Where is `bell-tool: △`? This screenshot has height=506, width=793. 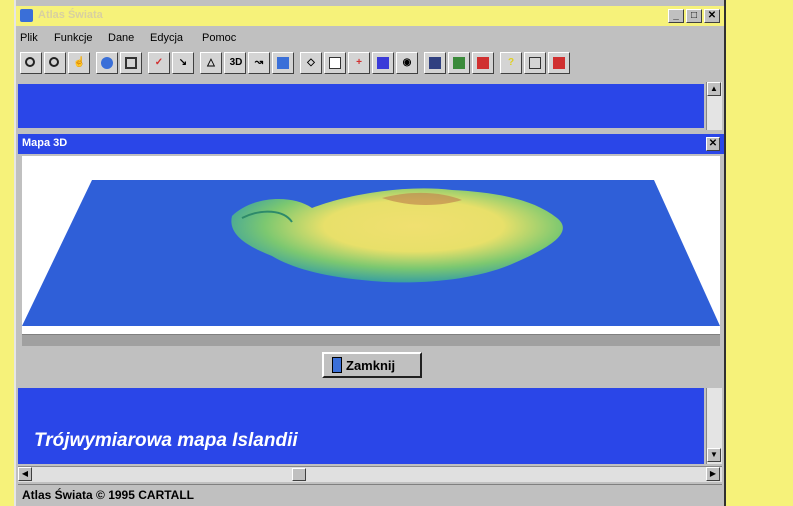 bell-tool: △ is located at coordinates (211, 63).